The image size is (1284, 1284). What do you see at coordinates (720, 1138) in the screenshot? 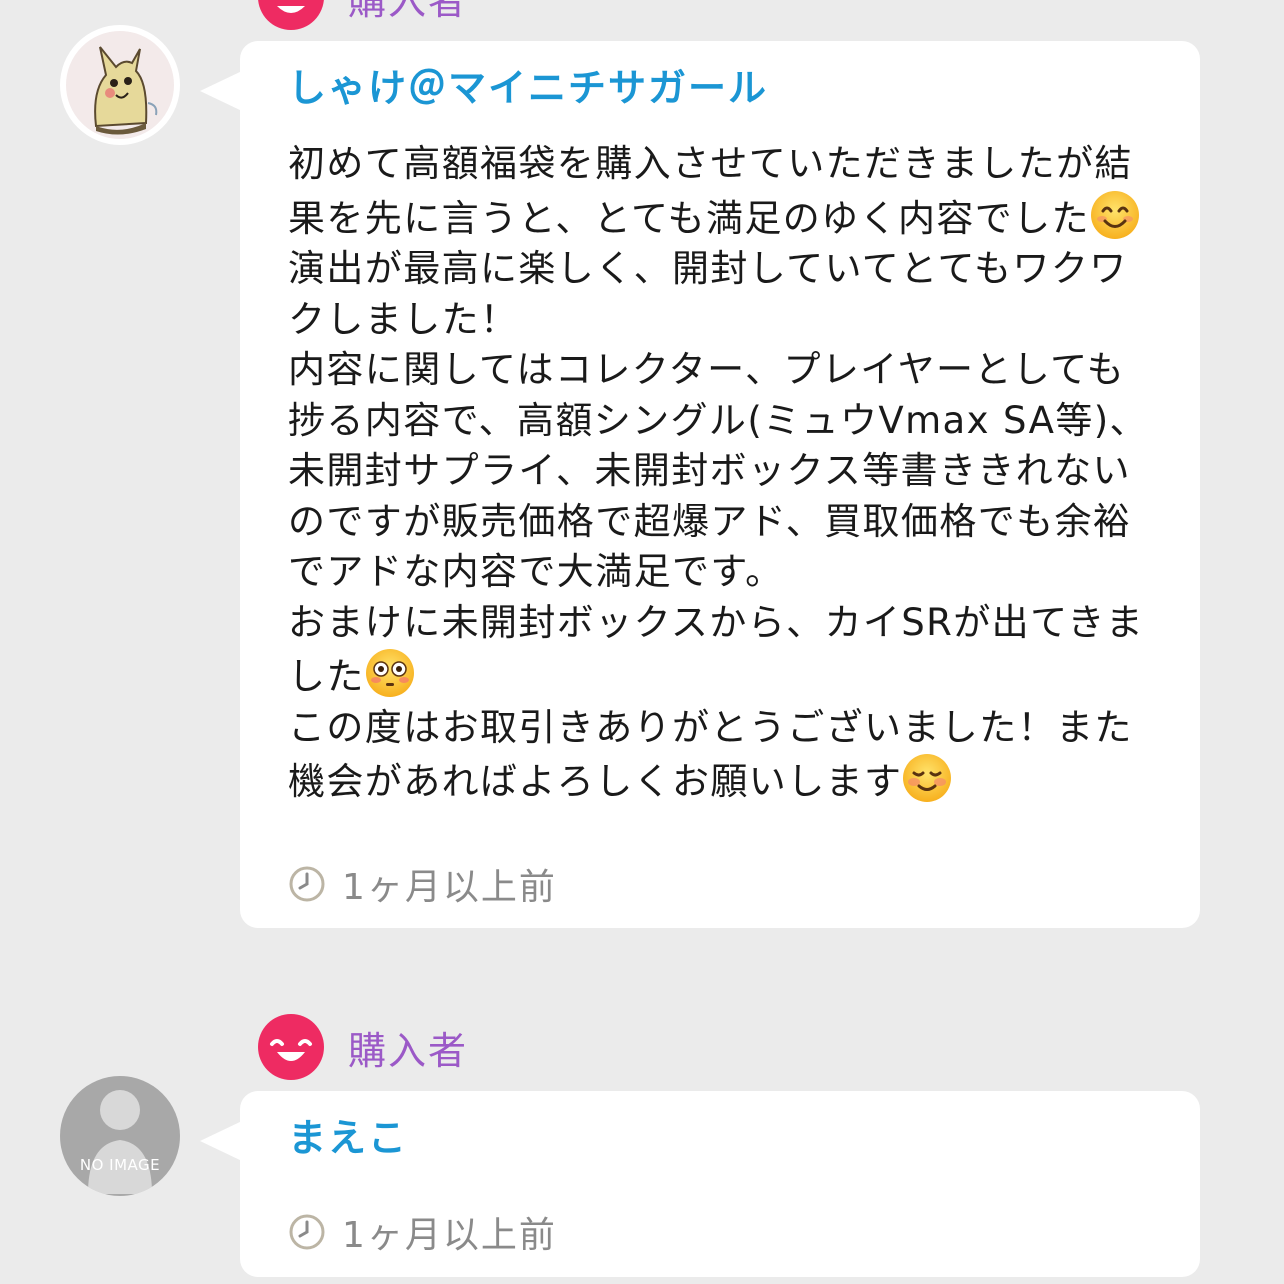
I see `username-link: まえこ` at bounding box center [720, 1138].